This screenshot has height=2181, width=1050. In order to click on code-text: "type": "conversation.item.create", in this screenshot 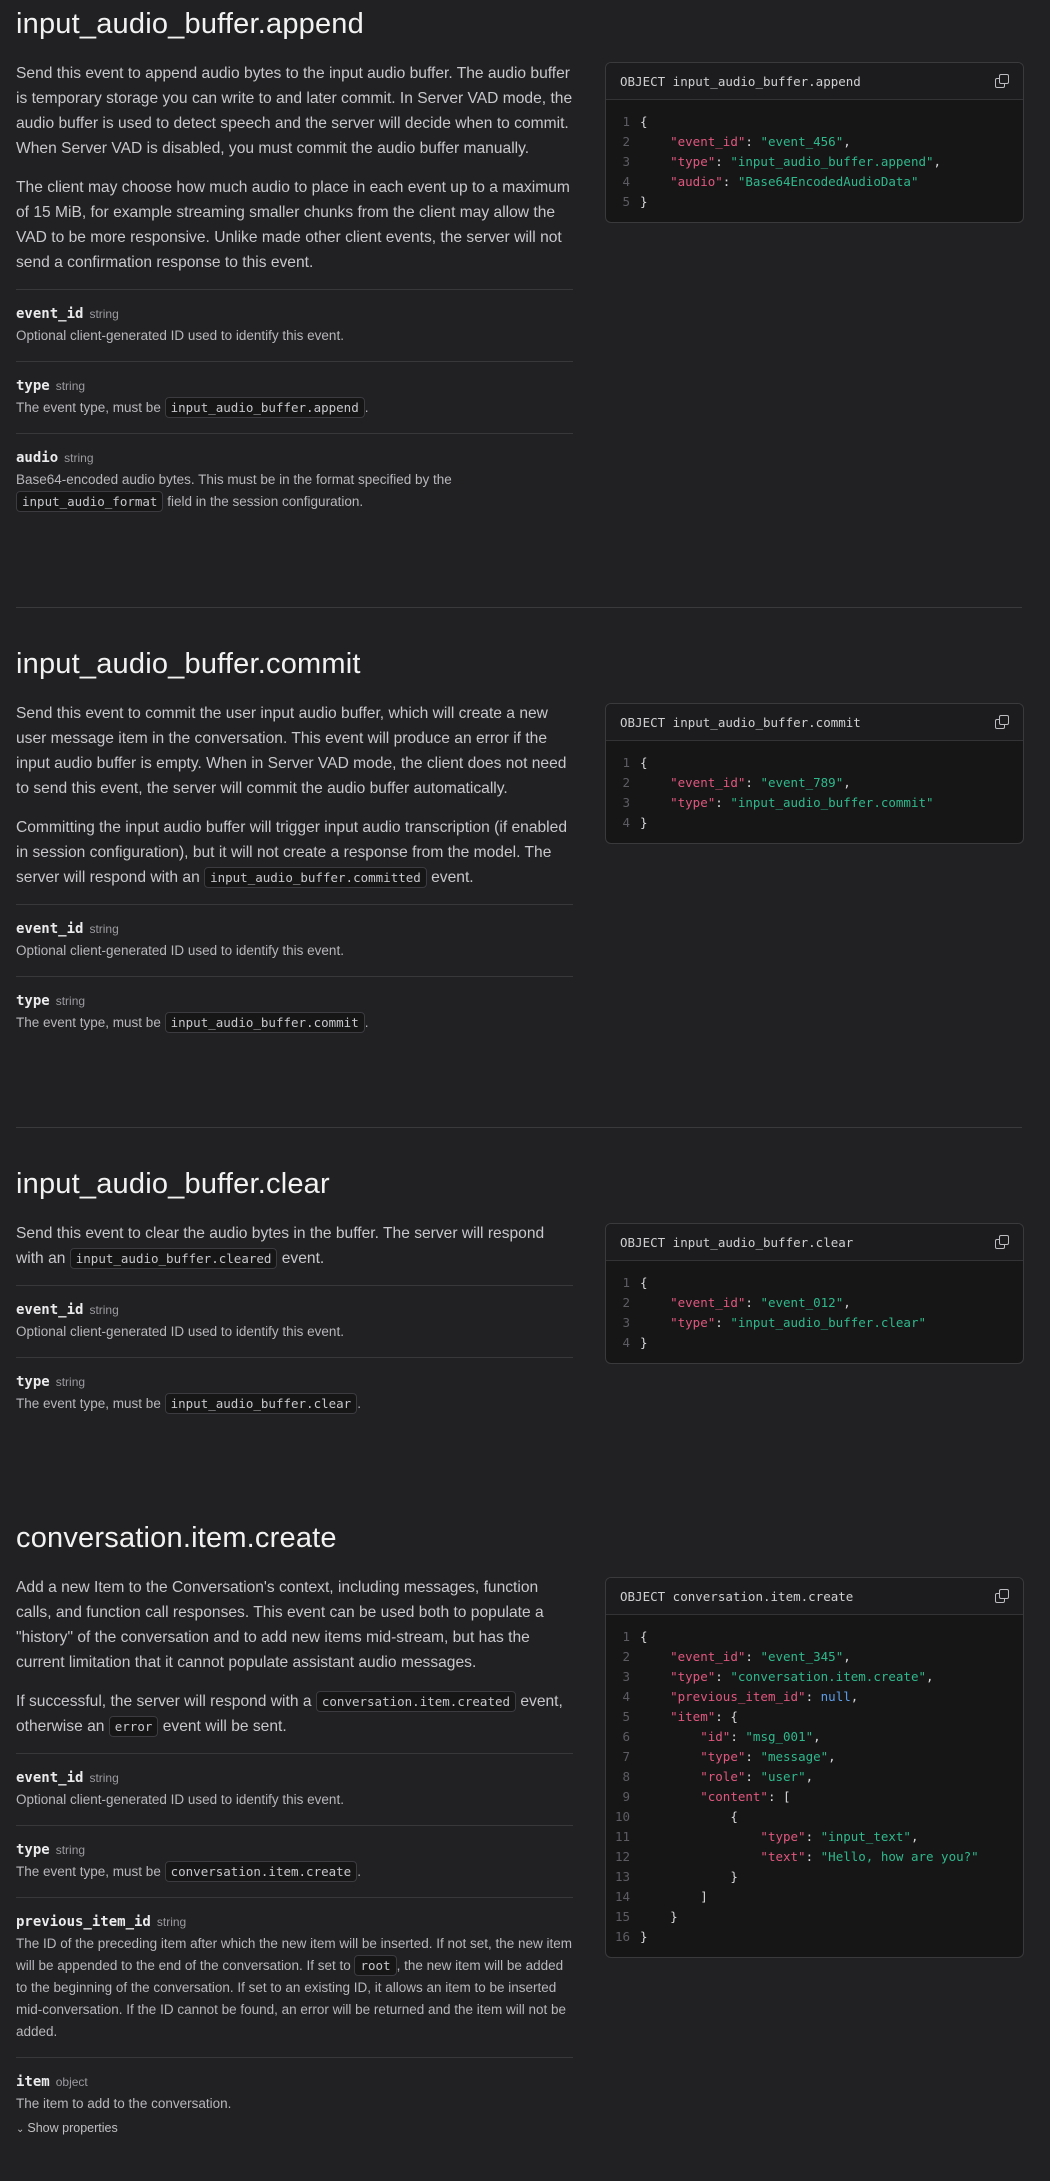, I will do `click(802, 1676)`.